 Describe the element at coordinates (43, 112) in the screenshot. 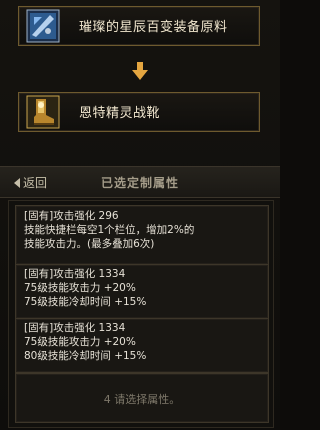

I see `boots-icon` at that location.